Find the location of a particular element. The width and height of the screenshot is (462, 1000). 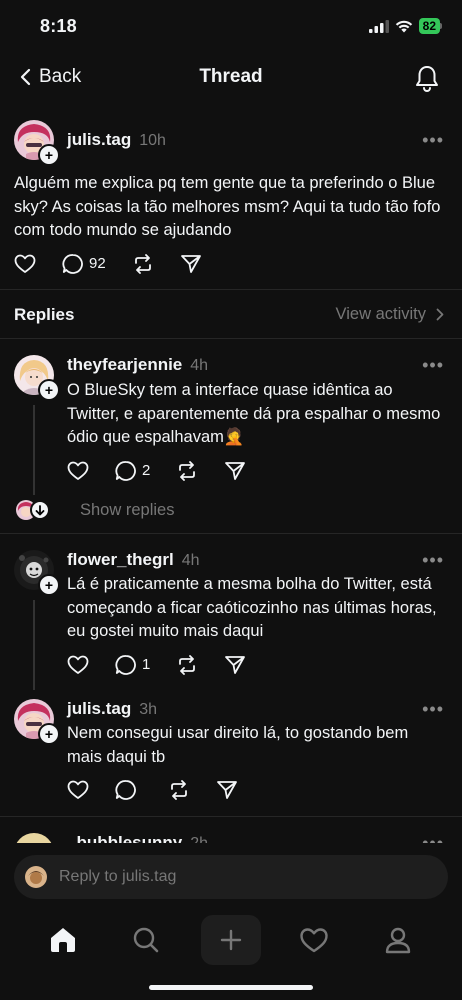

post-avatar-wrap: + is located at coordinates (37, 143).